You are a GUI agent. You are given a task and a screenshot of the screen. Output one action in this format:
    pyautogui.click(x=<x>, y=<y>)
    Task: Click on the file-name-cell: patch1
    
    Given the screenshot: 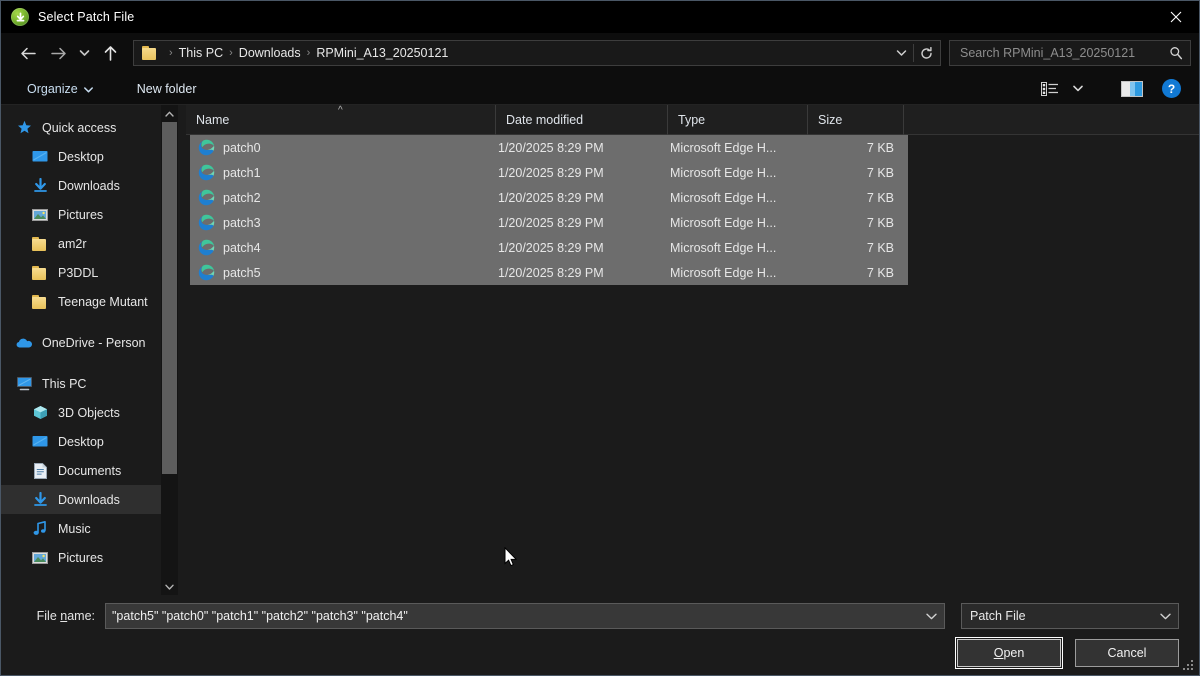 What is the action you would take?
    pyautogui.click(x=344, y=172)
    